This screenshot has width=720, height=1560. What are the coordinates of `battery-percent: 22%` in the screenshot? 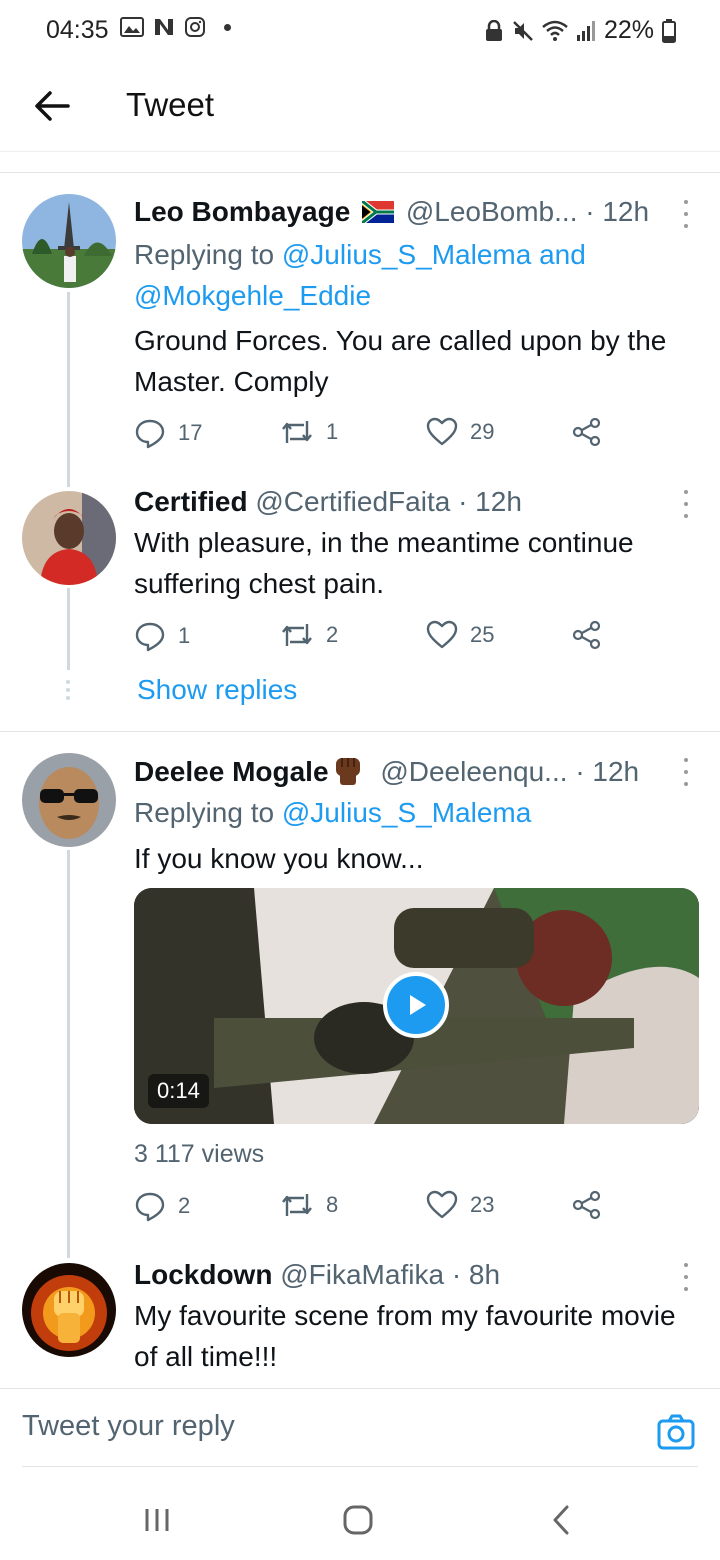 It's located at (628, 30).